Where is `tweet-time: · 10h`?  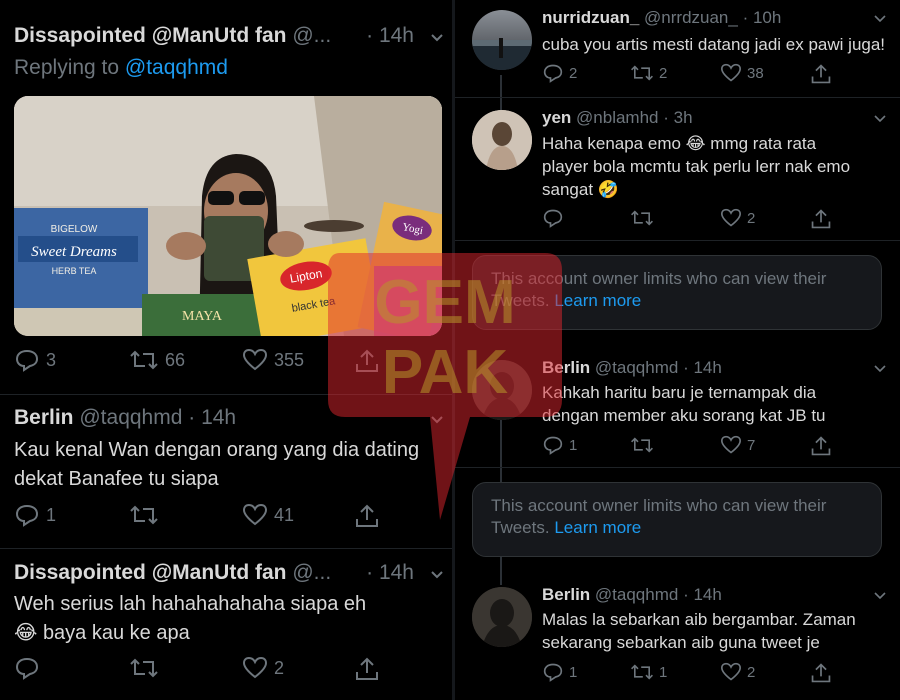
tweet-time: · 10h is located at coordinates (762, 17).